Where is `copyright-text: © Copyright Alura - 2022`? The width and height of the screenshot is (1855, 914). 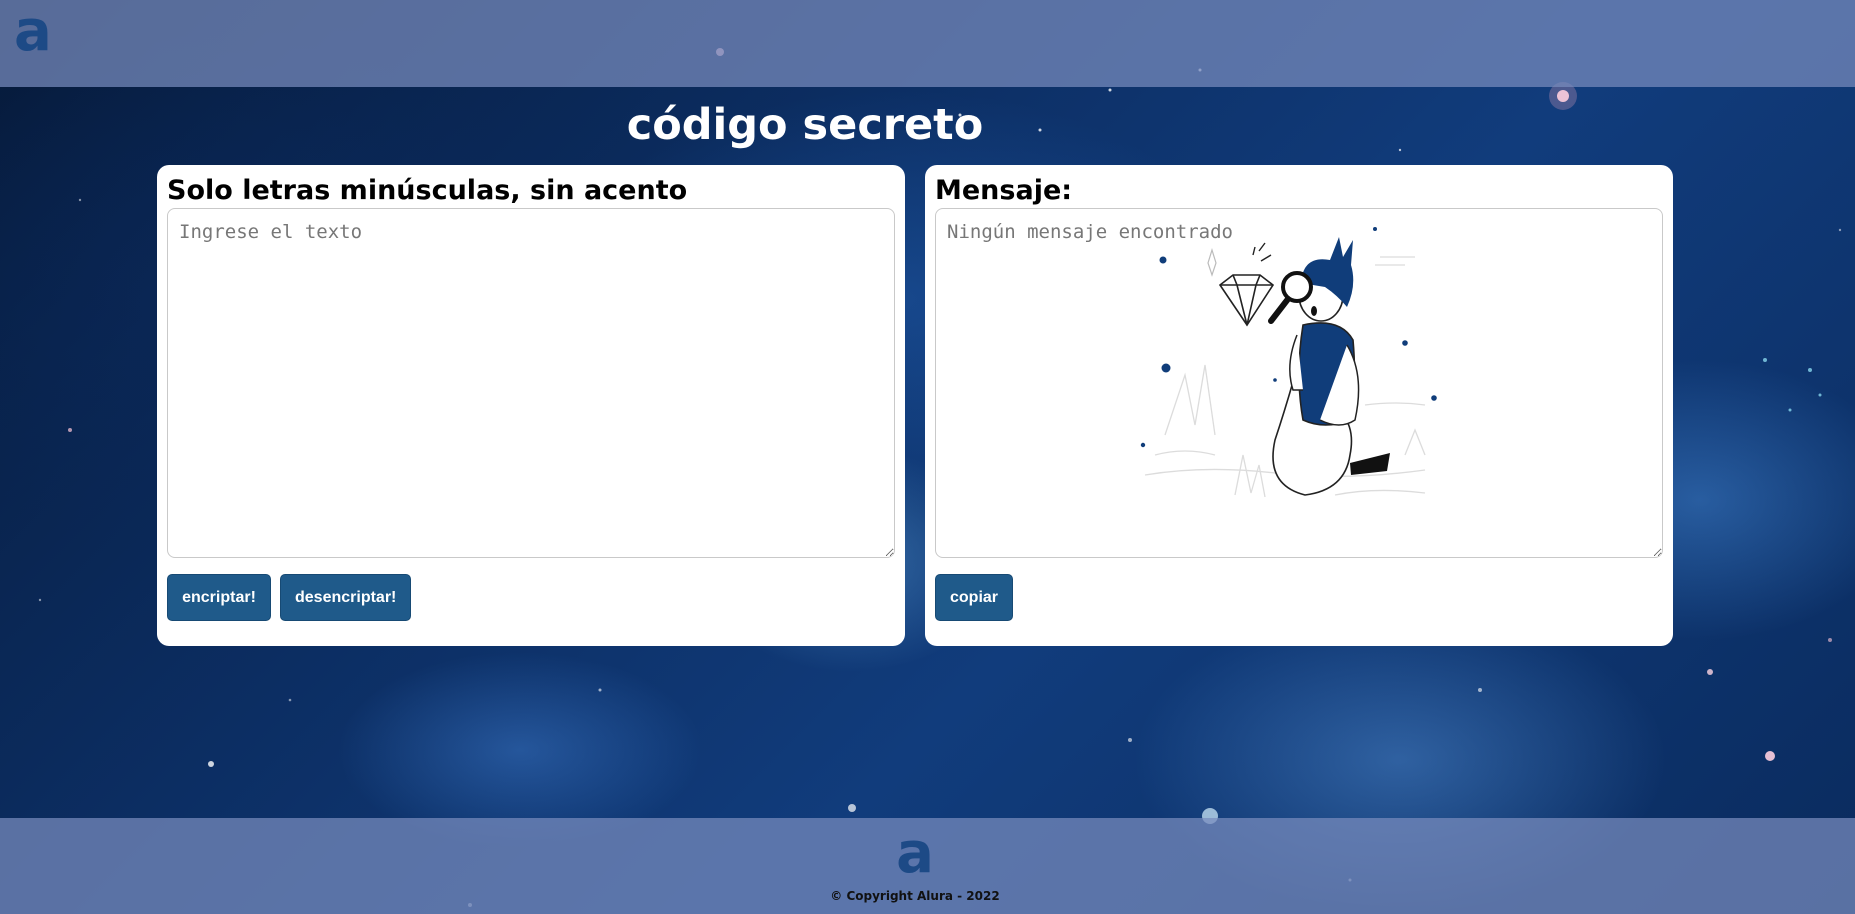
copyright-text: © Copyright Alura - 2022 is located at coordinates (915, 896).